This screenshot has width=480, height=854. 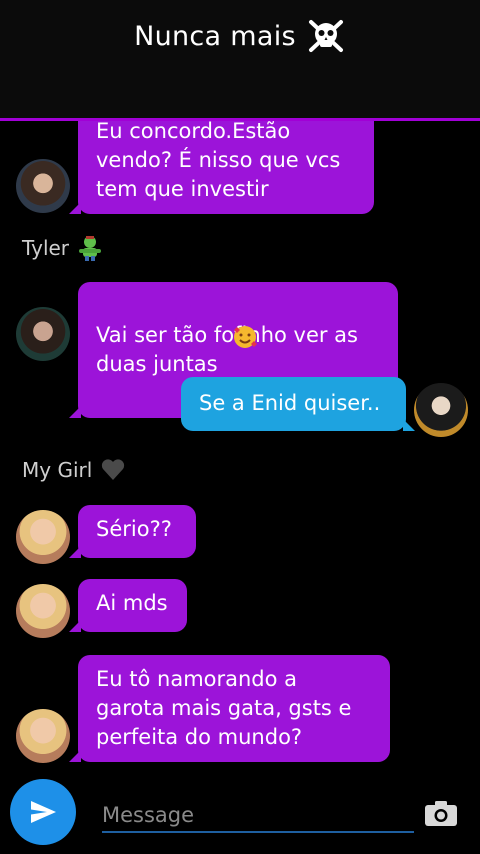 What do you see at coordinates (227, 349) in the screenshot?
I see `message-text: Vai ser tão fofinho ver as duas juntas` at bounding box center [227, 349].